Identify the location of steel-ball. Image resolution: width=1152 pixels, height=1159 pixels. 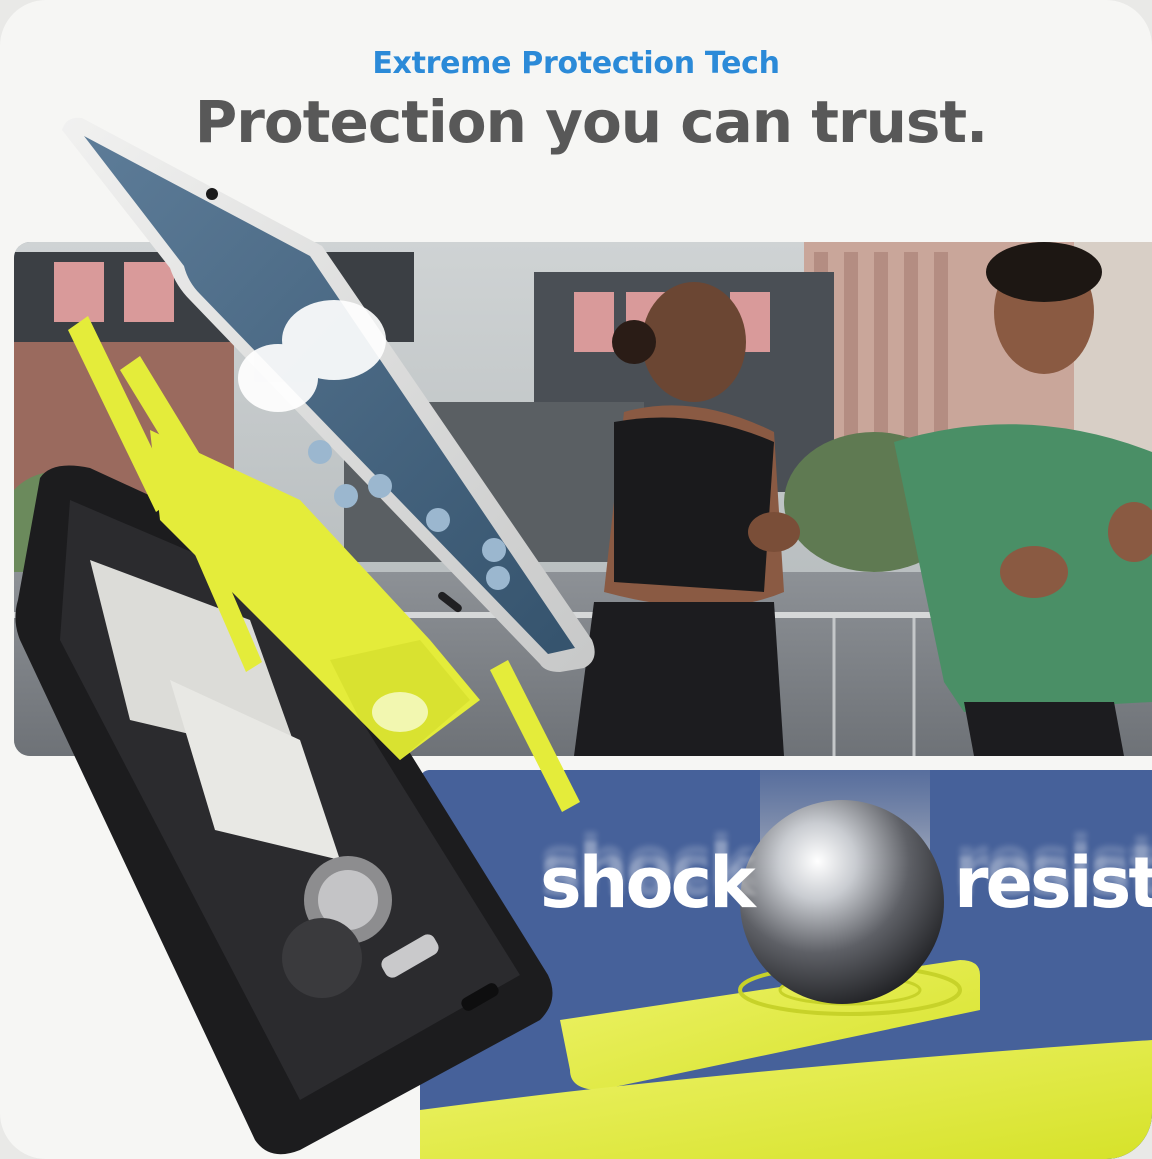
(842, 902).